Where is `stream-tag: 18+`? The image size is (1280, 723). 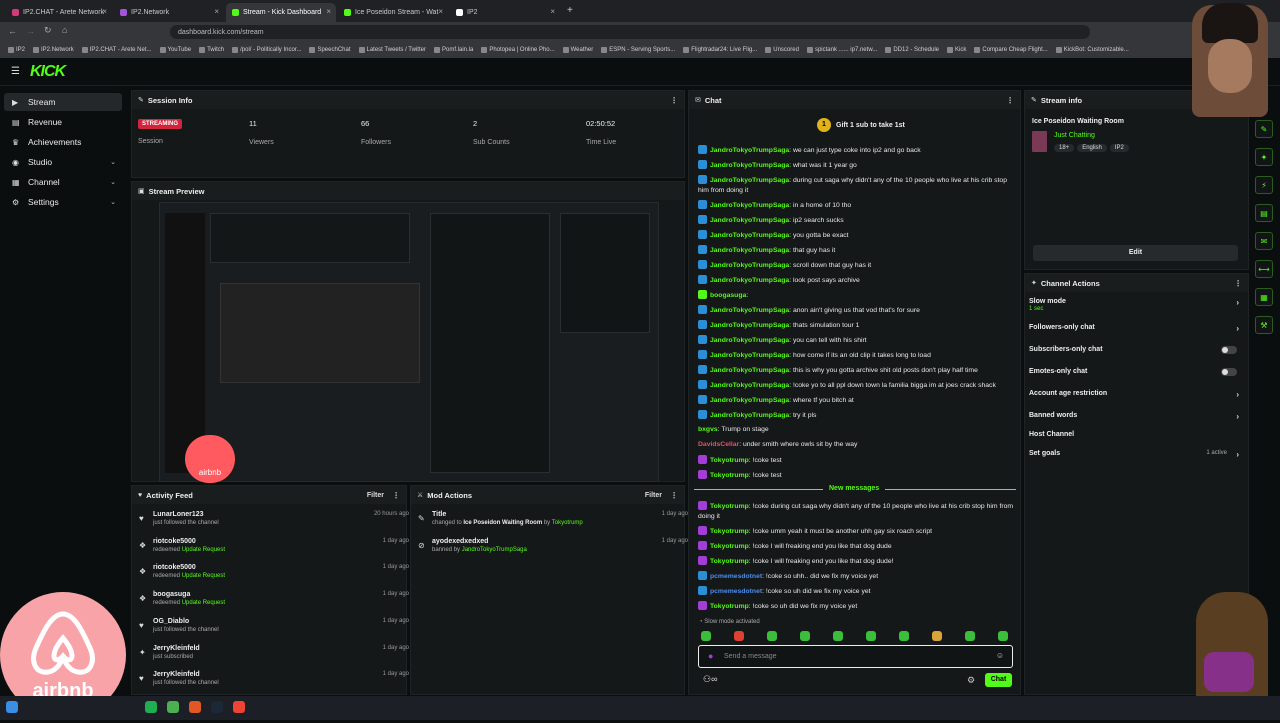
stream-tag: 18+ is located at coordinates (1064, 148).